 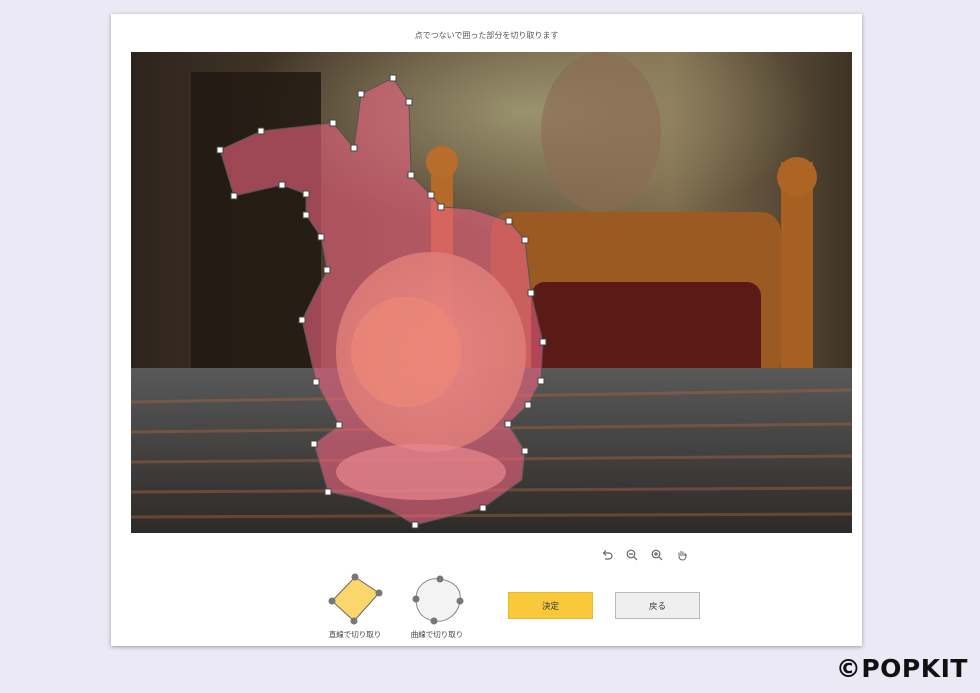 What do you see at coordinates (438, 600) in the screenshot?
I see `curve-crop-icon` at bounding box center [438, 600].